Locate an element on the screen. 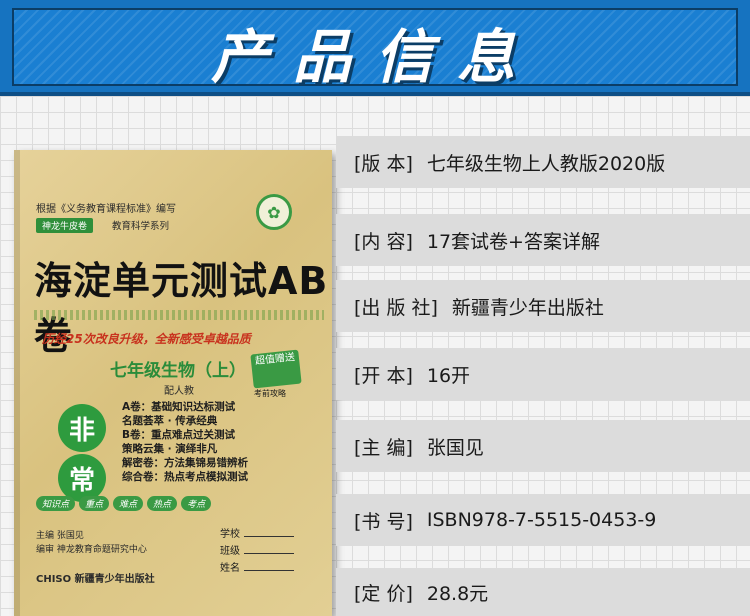 Image resolution: width=750 pixels, height=616 pixels. book-spine is located at coordinates (17, 383).